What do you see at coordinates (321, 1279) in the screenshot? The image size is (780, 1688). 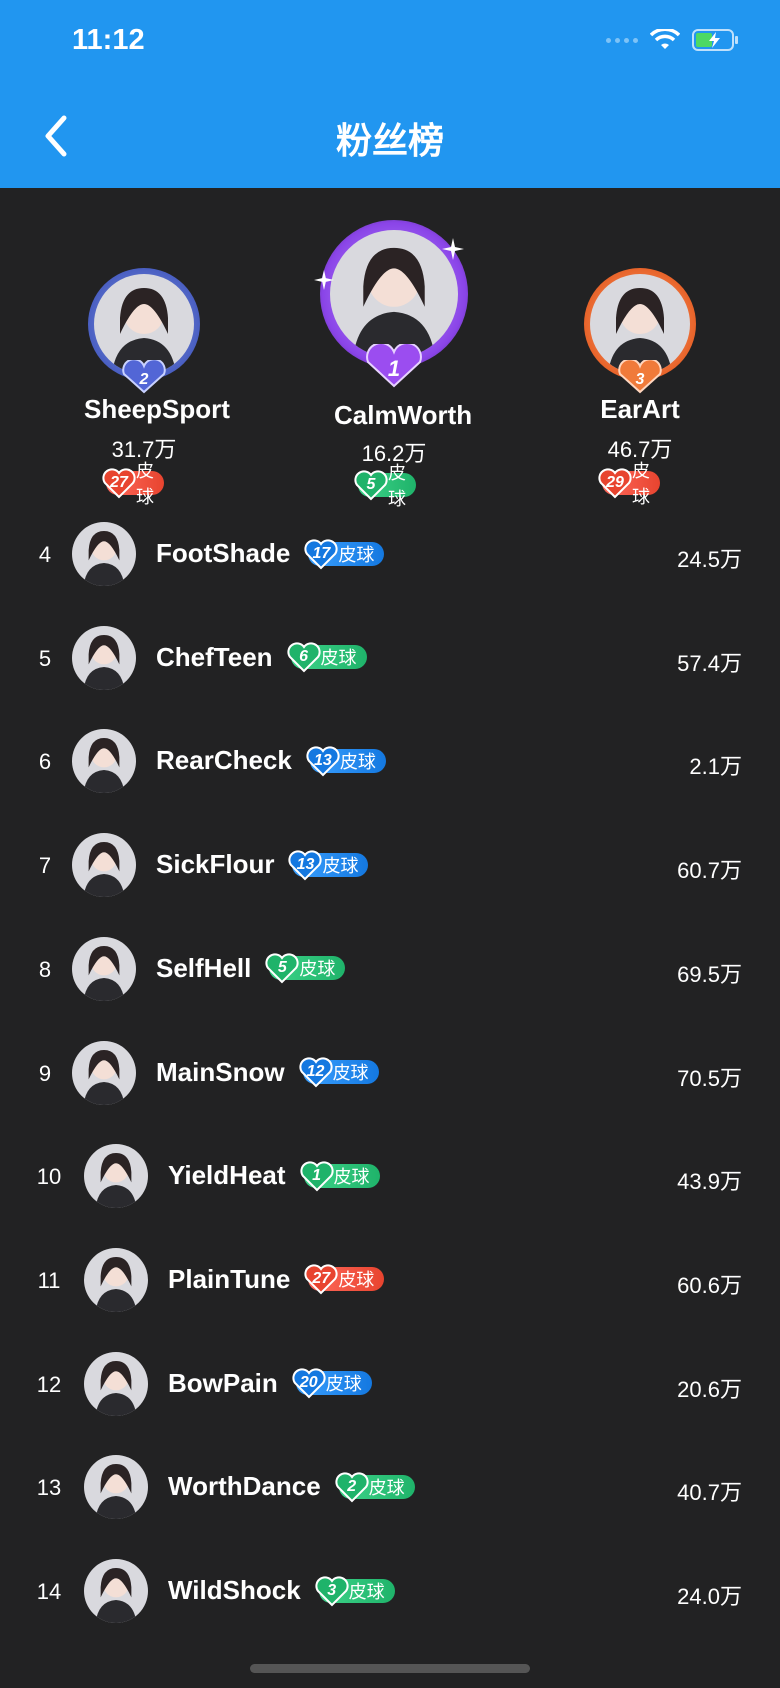 I see `level-number: 27` at bounding box center [321, 1279].